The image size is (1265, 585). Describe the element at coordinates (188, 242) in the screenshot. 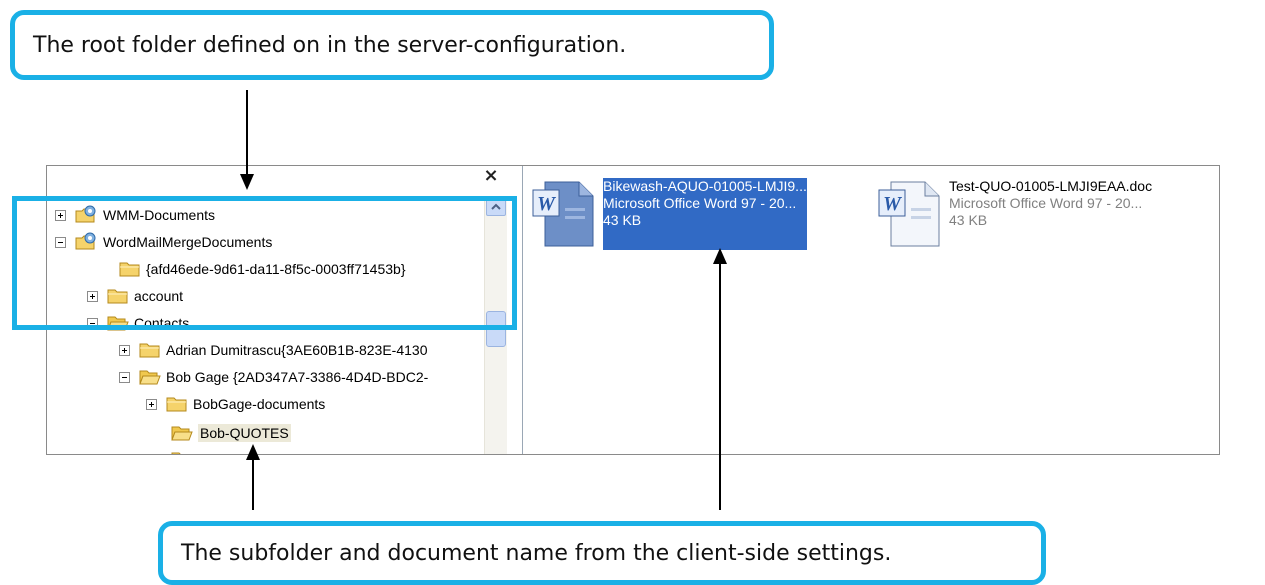

I see `tree-item-label: WordMailMergeDocuments` at that location.